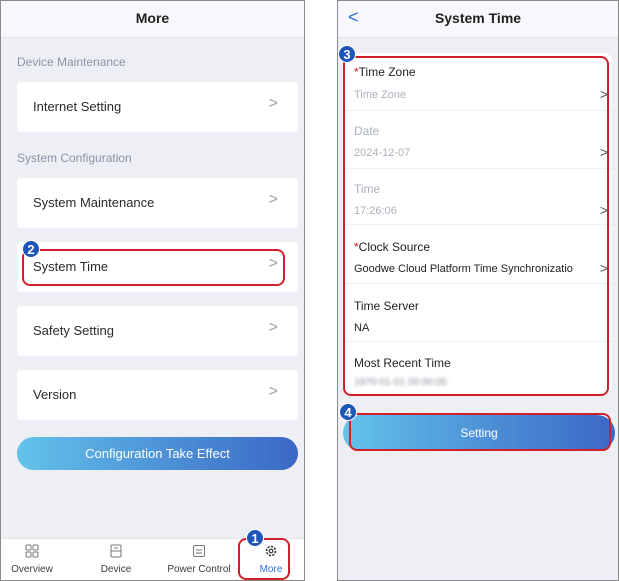 The image size is (619, 581). Describe the element at coordinates (157, 203) in the screenshot. I see `menu-item-system-maintenance: System Maintenance >` at that location.